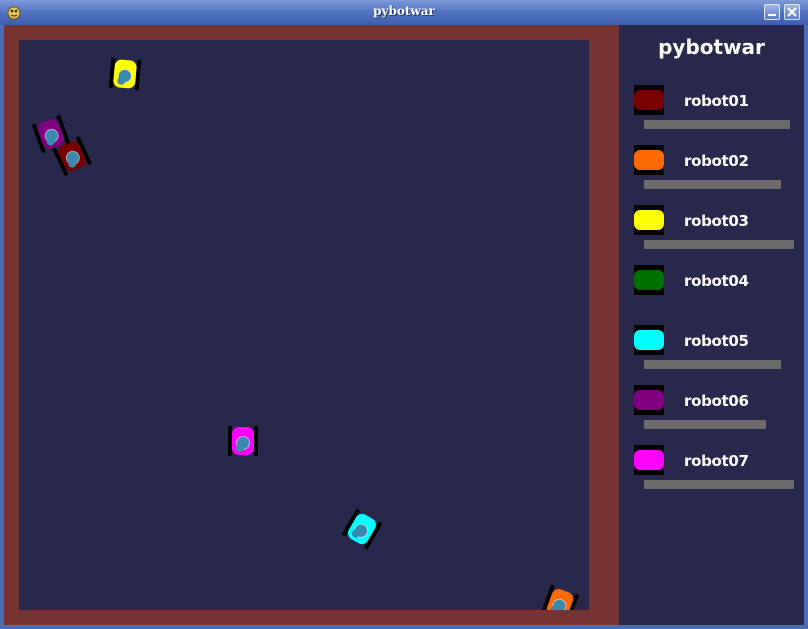 Image resolution: width=808 pixels, height=629 pixels. Describe the element at coordinates (716, 101) in the screenshot. I see `robot-name: robot01` at that location.